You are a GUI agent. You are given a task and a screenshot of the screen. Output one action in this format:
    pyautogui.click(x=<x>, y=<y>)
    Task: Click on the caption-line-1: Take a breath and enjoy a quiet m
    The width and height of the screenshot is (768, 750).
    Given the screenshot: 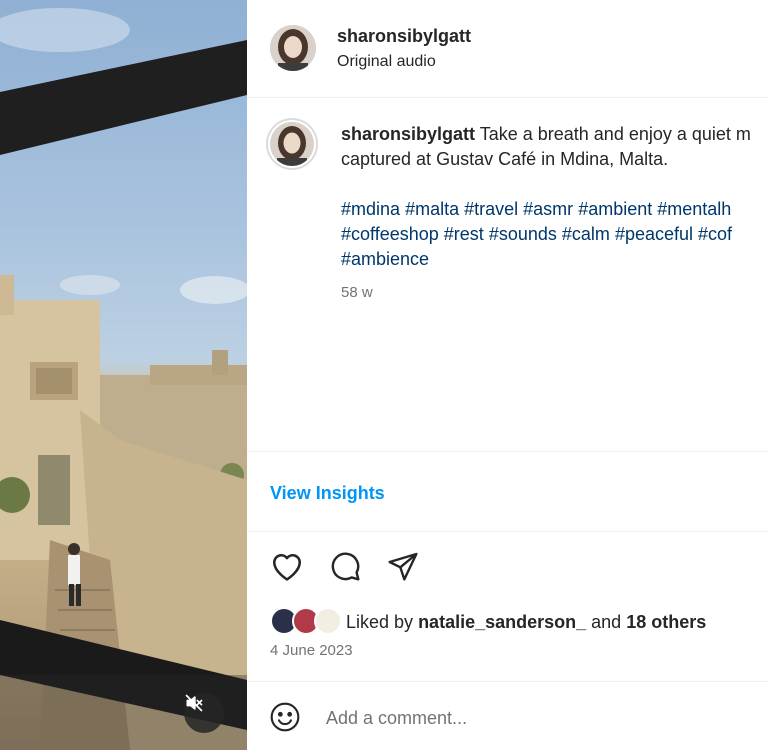 What is the action you would take?
    pyautogui.click(x=615, y=134)
    